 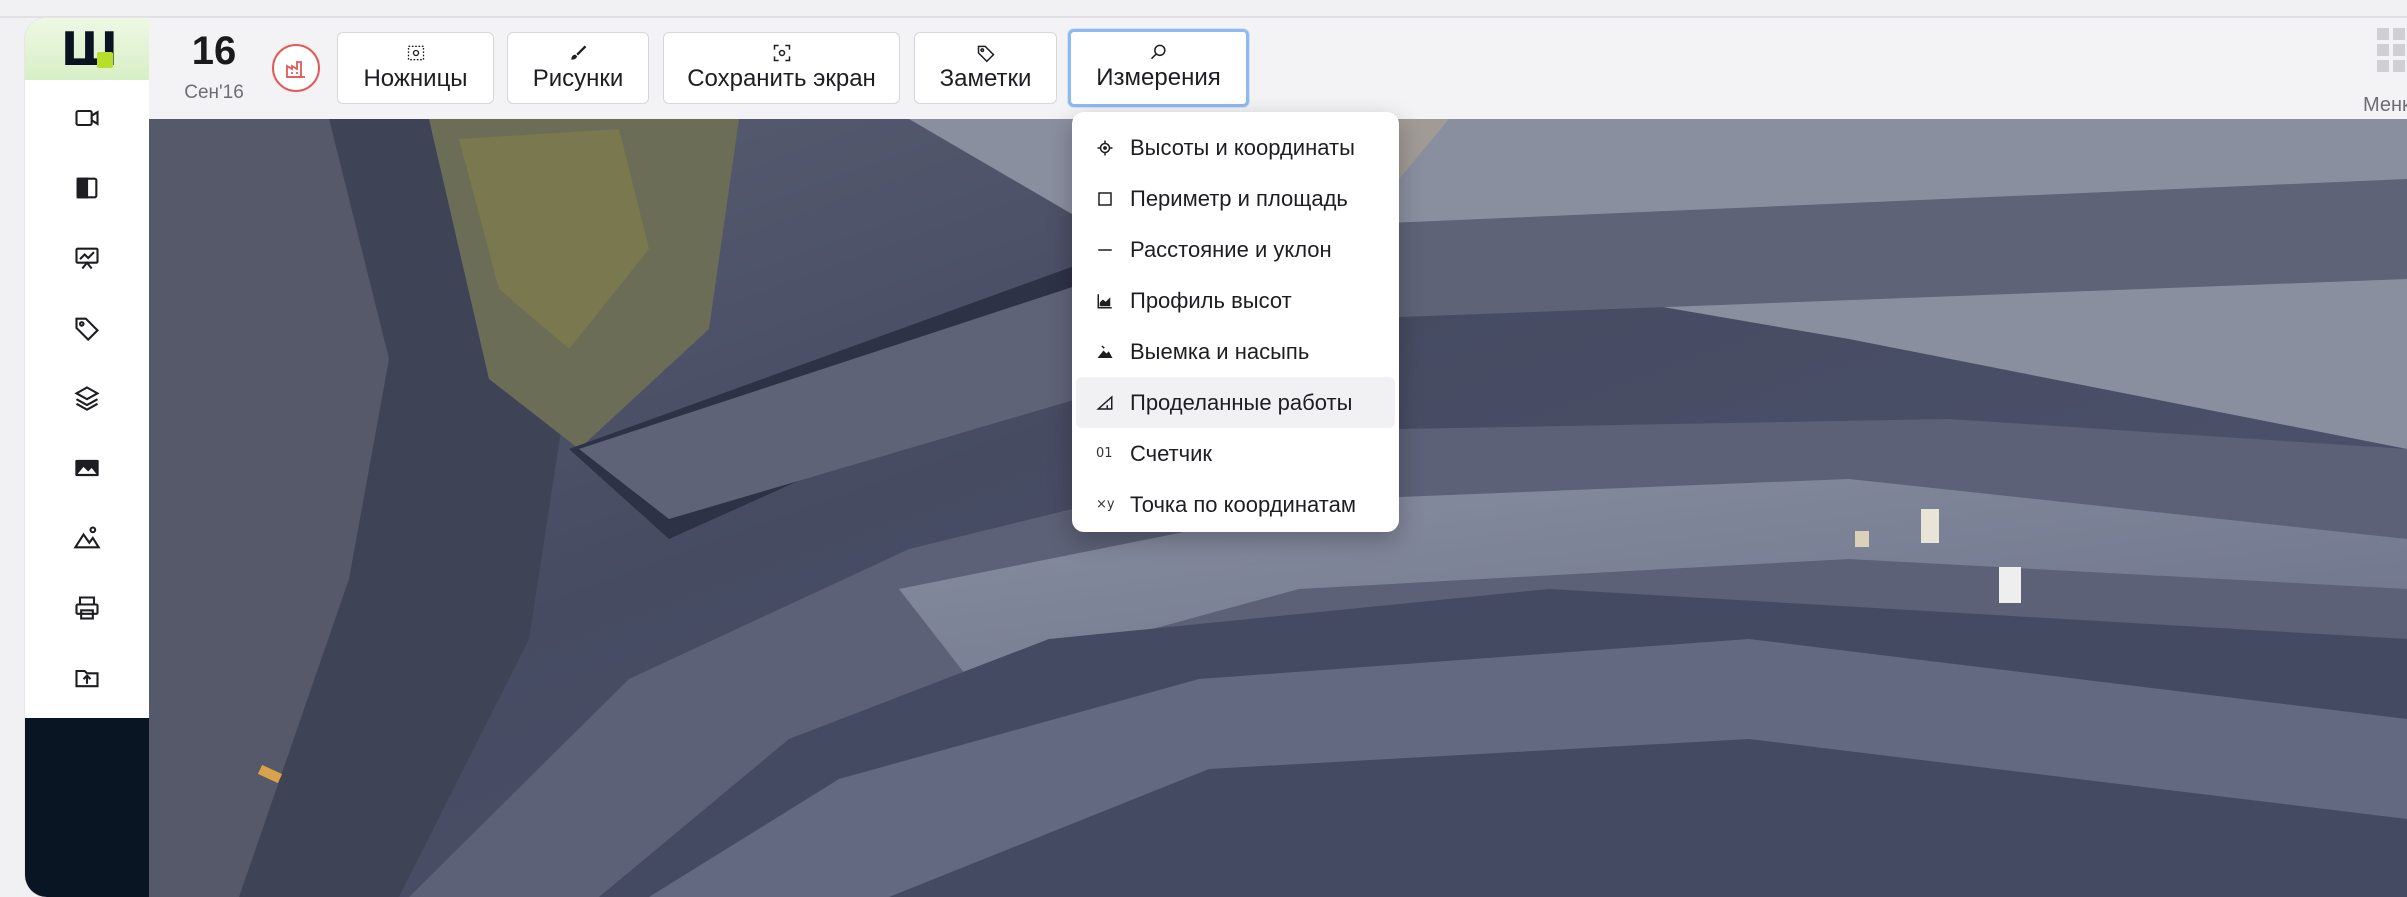 I want to click on menu-item-label: Счетчик, so click(x=1171, y=453).